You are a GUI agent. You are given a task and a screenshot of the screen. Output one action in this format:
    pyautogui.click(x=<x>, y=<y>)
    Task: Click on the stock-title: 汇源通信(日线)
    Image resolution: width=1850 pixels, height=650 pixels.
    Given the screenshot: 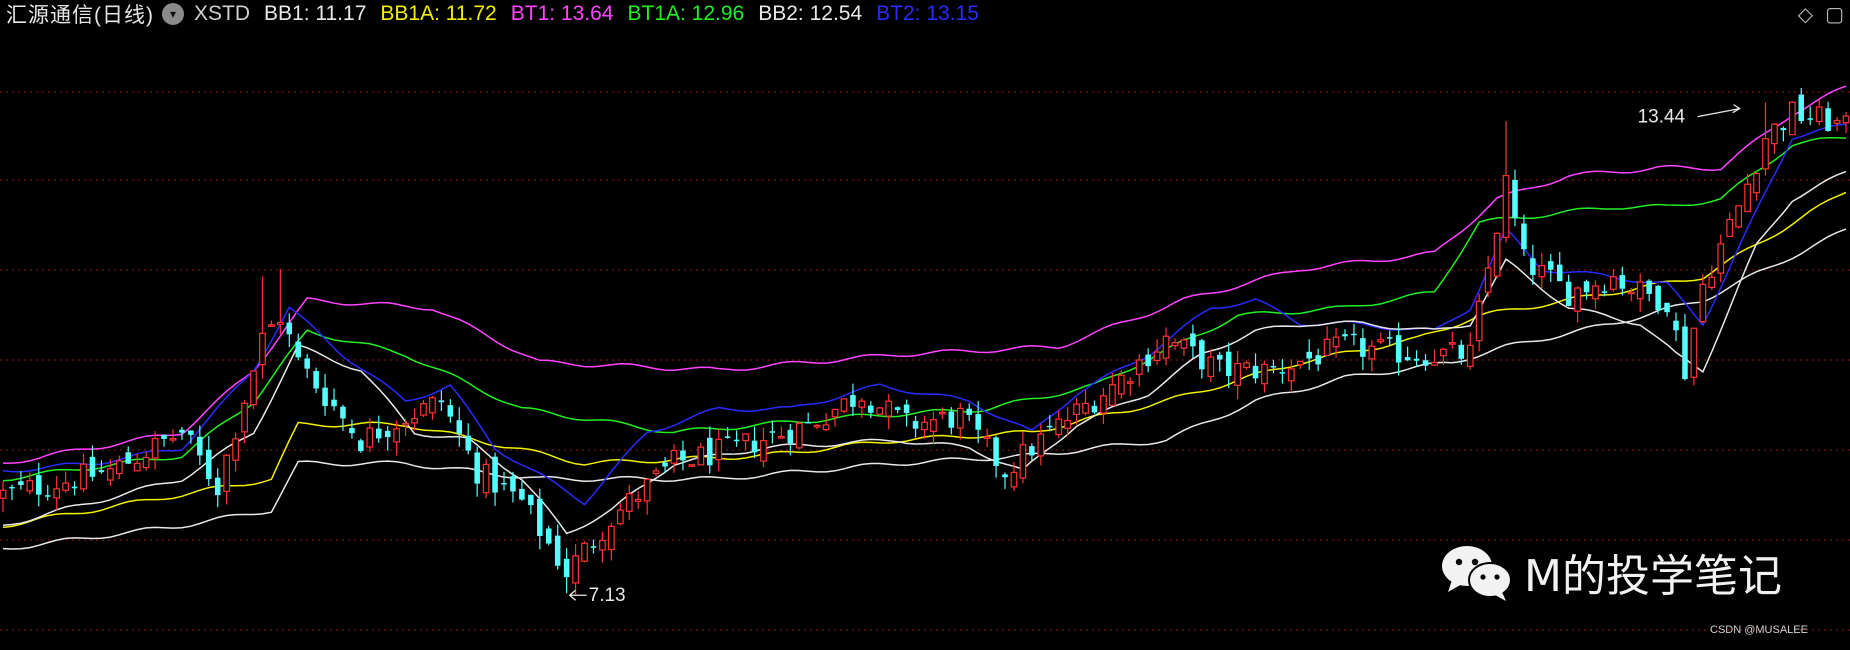 What is the action you would take?
    pyautogui.click(x=80, y=15)
    